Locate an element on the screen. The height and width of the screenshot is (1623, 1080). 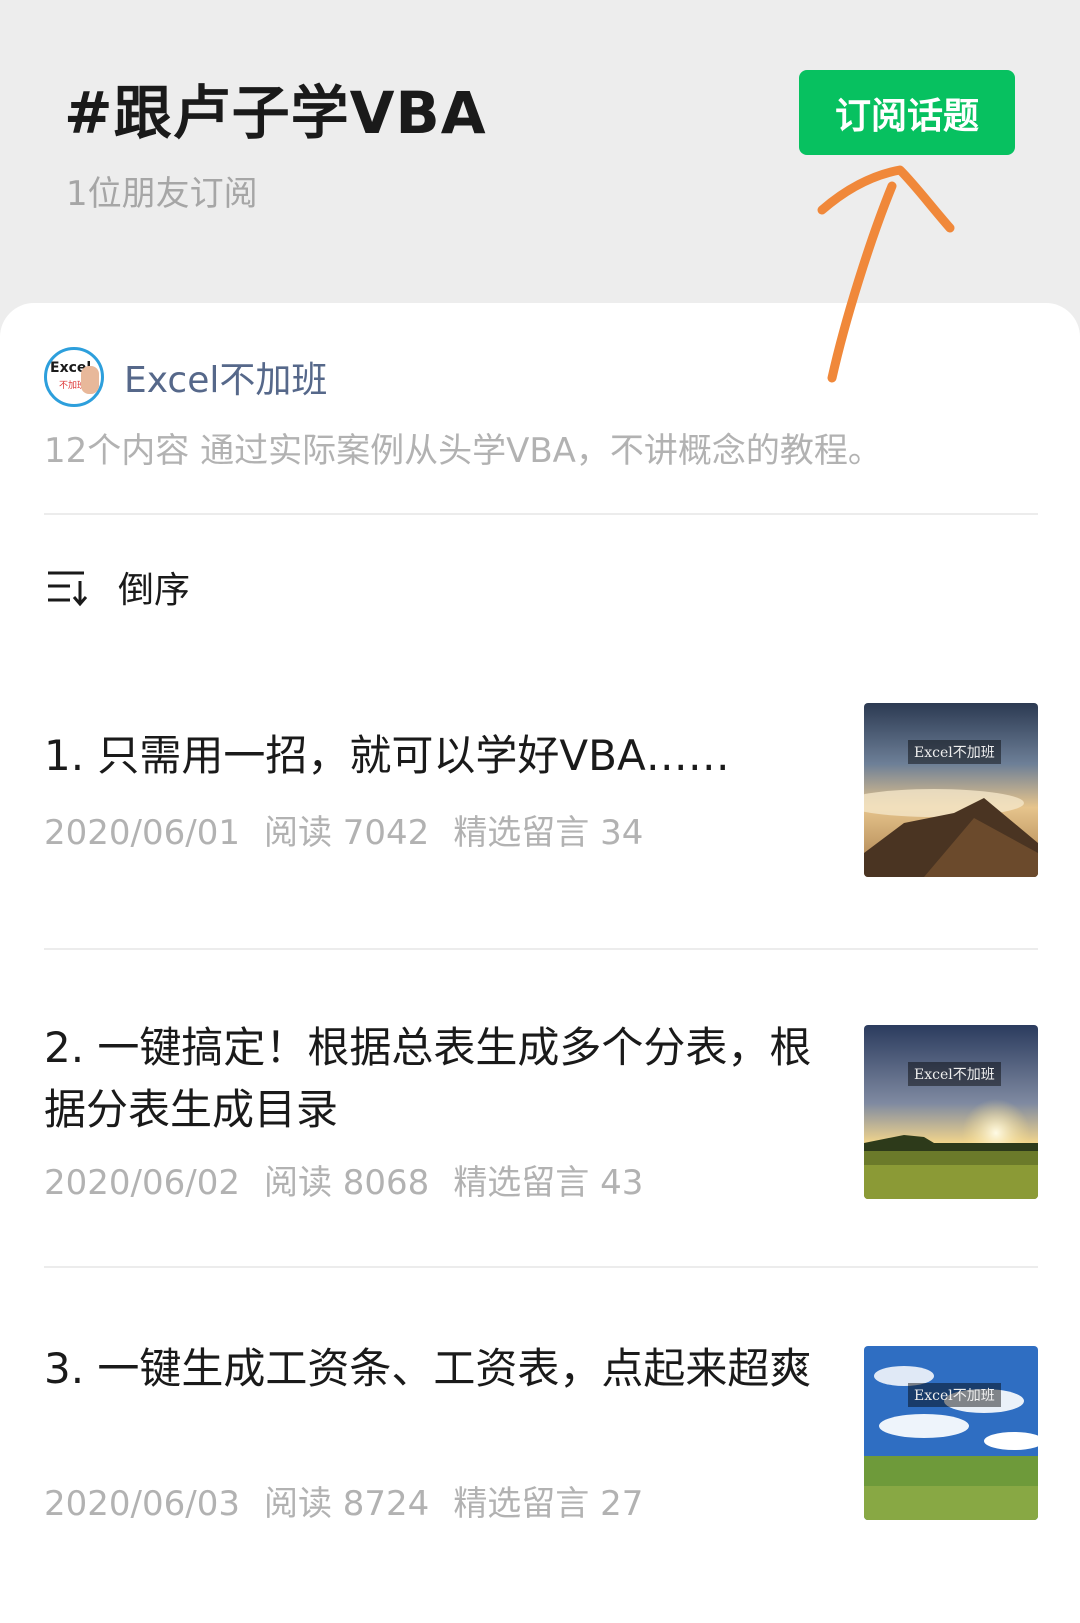
author-row: Excel 不加班 Excel不加班 is located at coordinates (185, 377).